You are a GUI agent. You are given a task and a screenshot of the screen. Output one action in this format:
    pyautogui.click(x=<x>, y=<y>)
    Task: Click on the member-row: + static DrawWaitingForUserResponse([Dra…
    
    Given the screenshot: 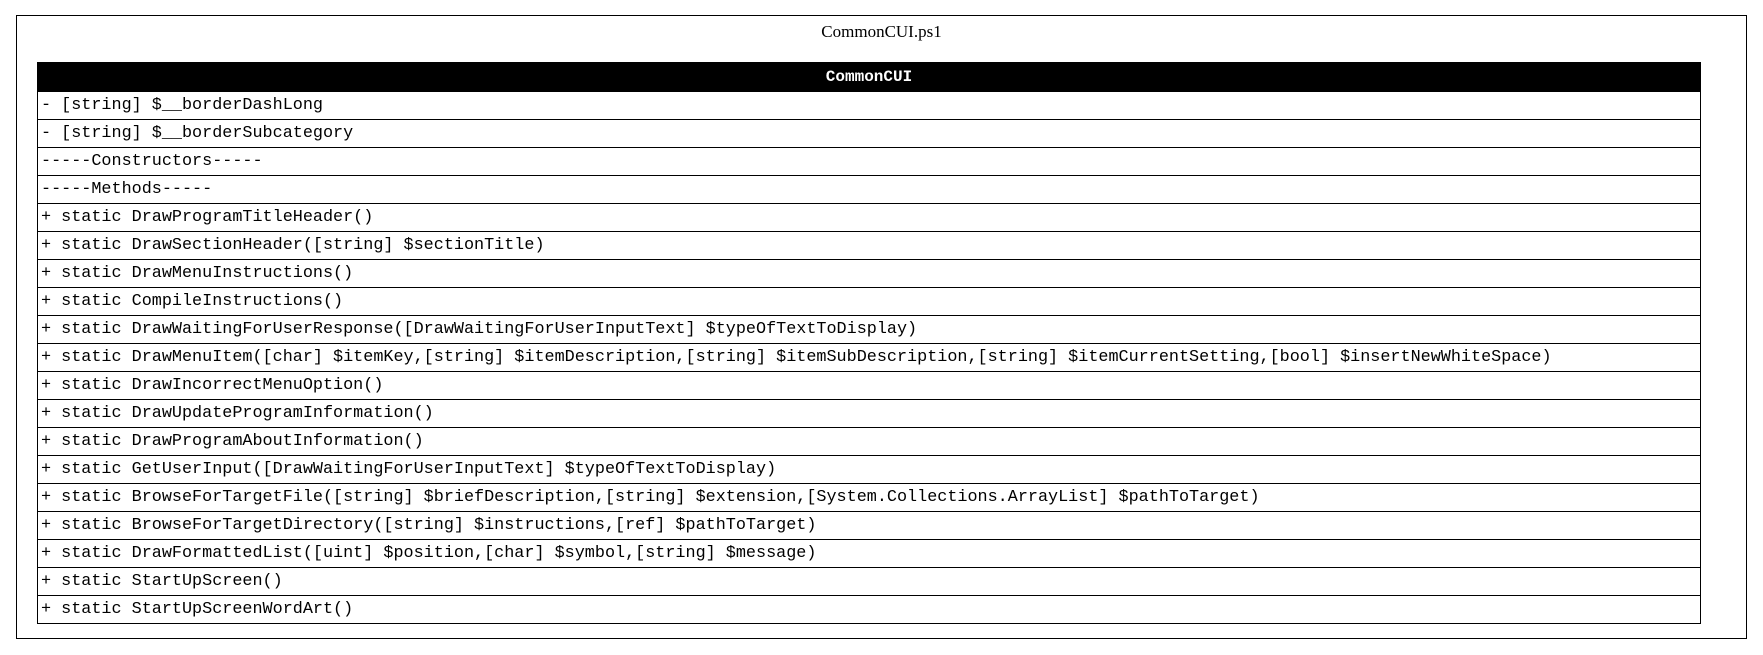 What is the action you would take?
    pyautogui.click(x=869, y=329)
    